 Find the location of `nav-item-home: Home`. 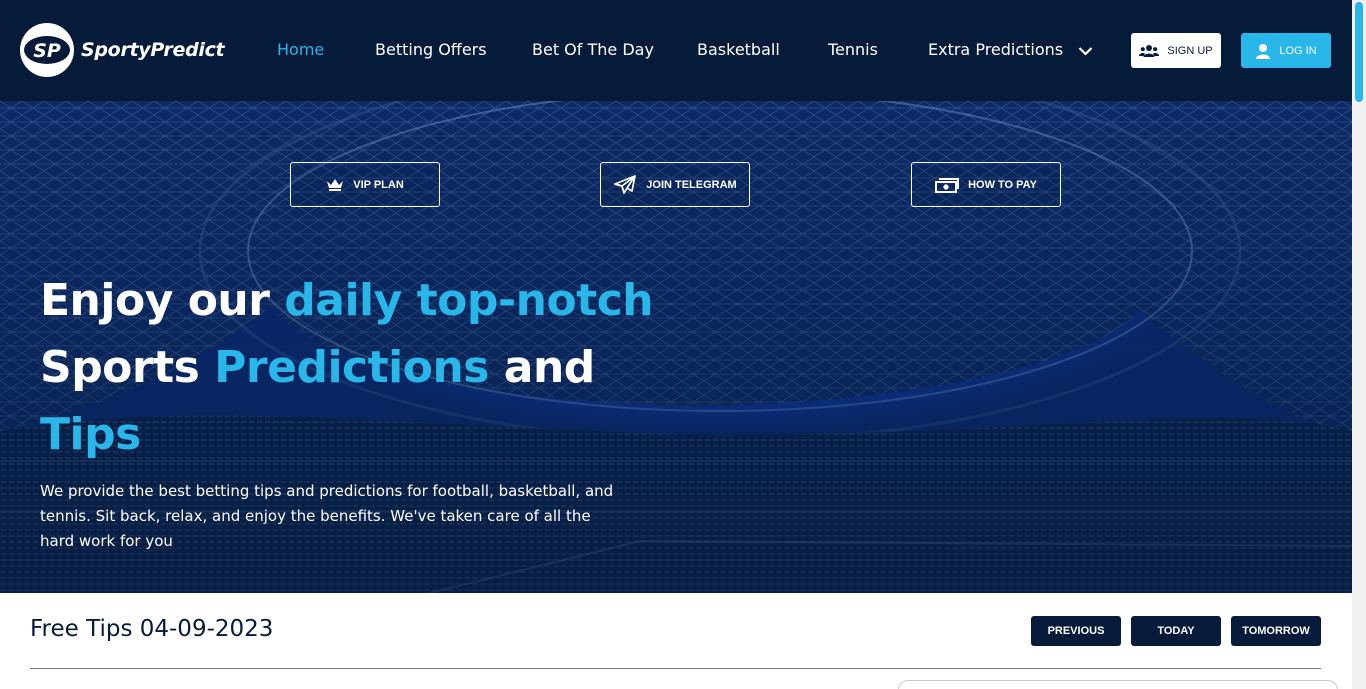

nav-item-home: Home is located at coordinates (300, 50).